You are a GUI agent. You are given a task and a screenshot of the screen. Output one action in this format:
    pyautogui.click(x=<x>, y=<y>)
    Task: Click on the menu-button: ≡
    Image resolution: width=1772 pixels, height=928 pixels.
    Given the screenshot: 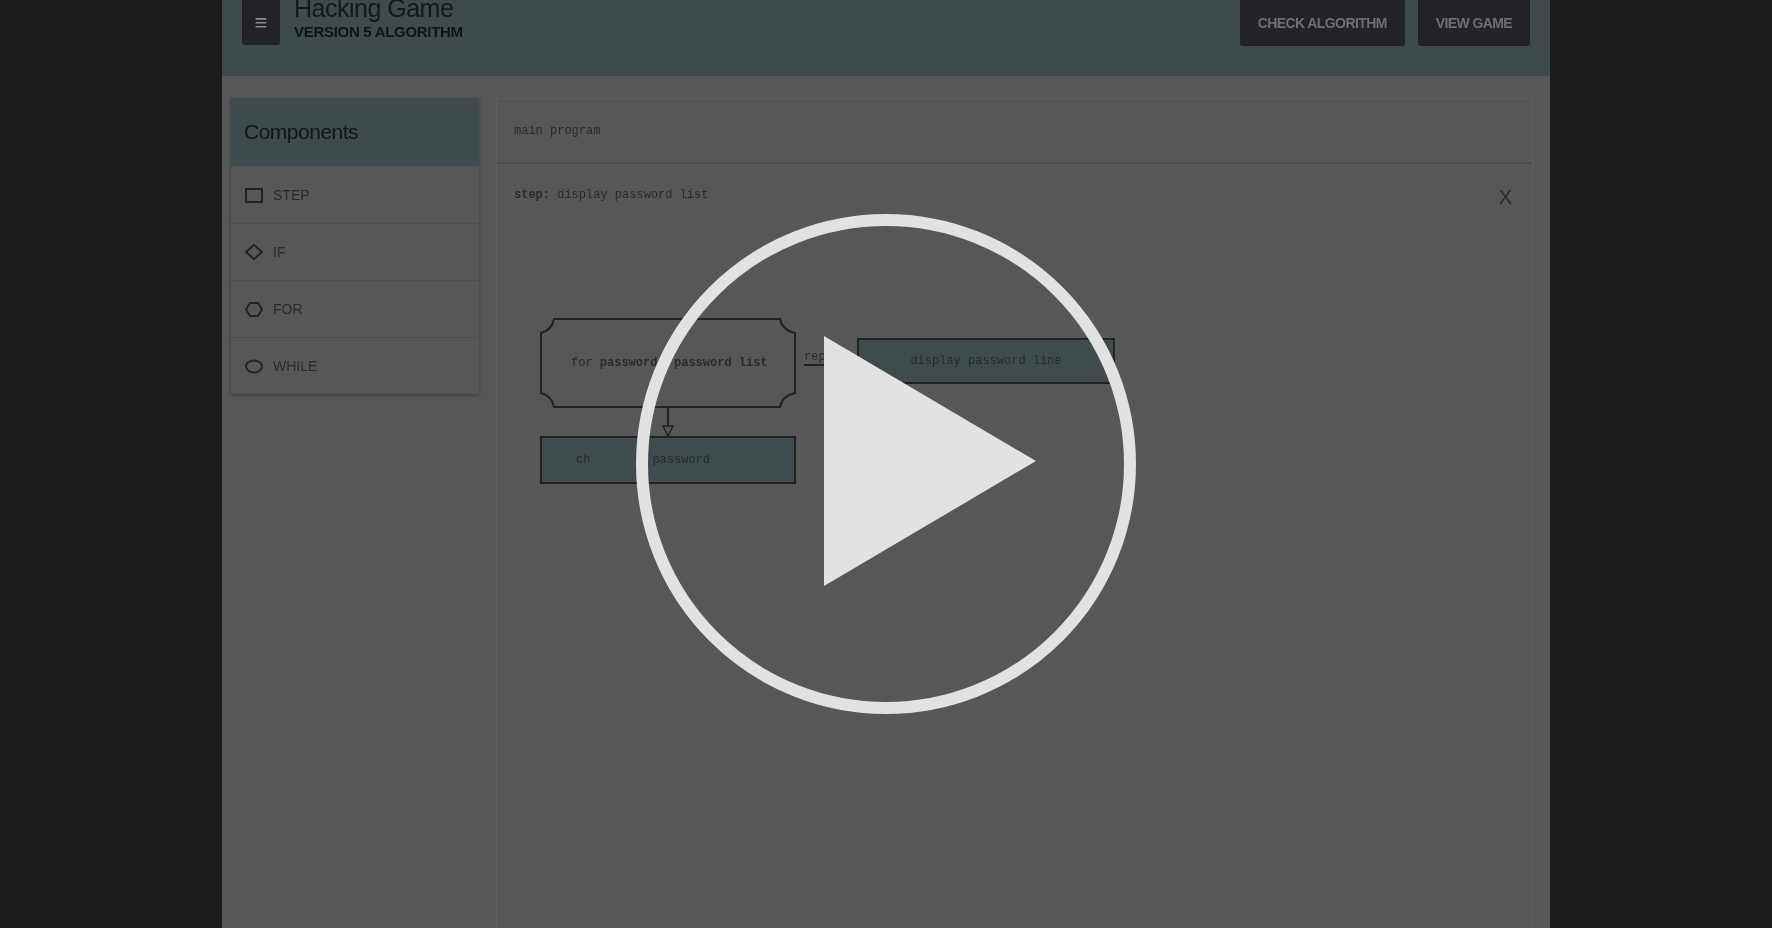 What is the action you would take?
    pyautogui.click(x=261, y=22)
    